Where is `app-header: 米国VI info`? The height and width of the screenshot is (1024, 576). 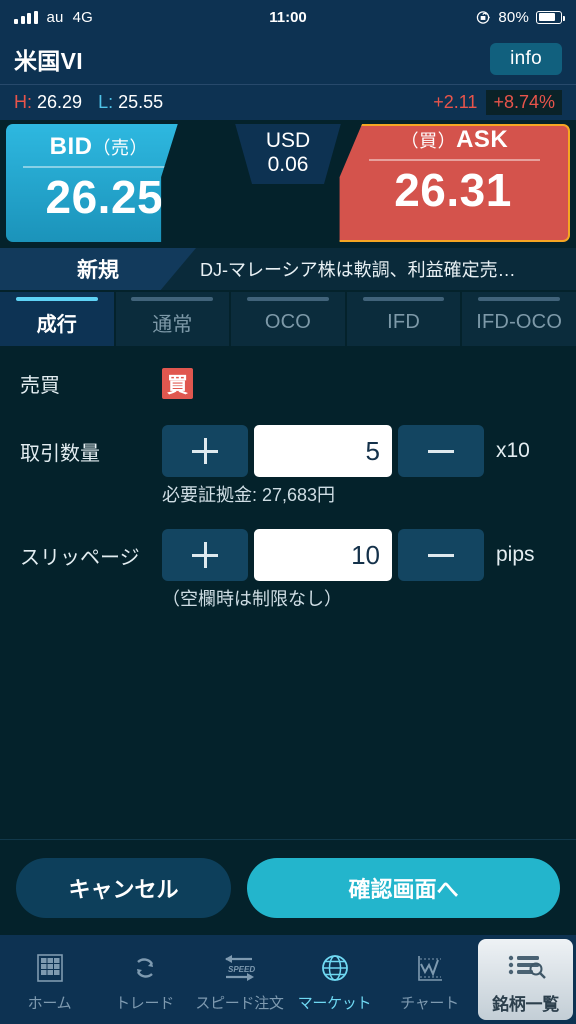 app-header: 米国VI info is located at coordinates (288, 59).